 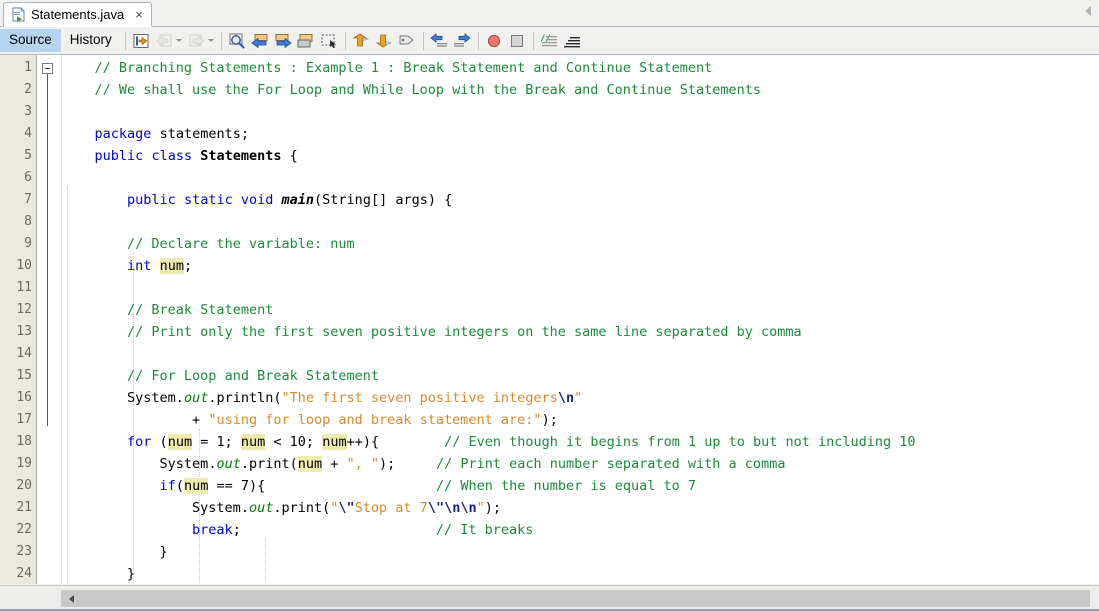 I want to click on statement-end: );, so click(x=549, y=420).